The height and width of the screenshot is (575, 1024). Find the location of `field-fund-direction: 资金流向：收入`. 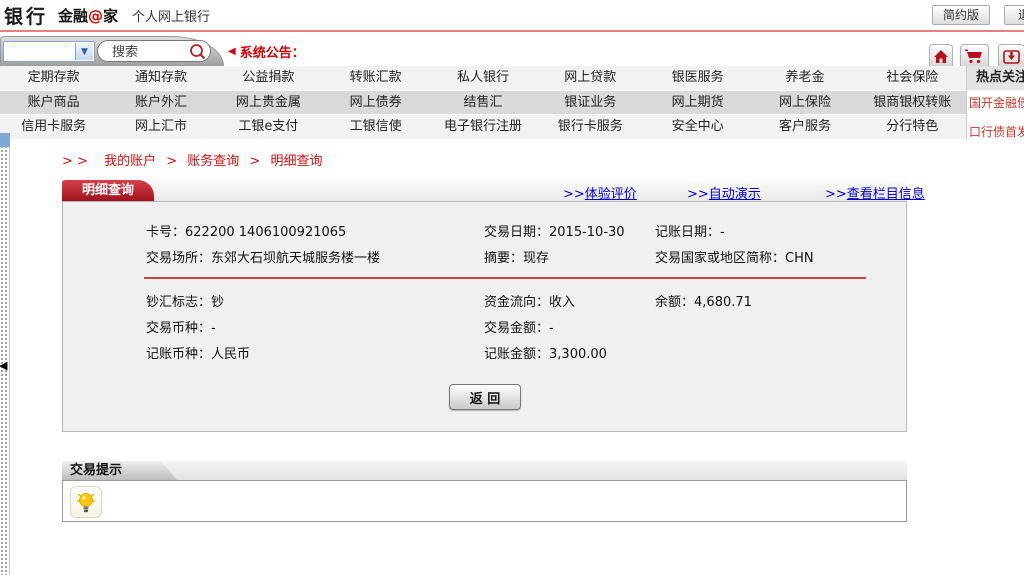

field-fund-direction: 资金流向：收入 is located at coordinates (529, 300).